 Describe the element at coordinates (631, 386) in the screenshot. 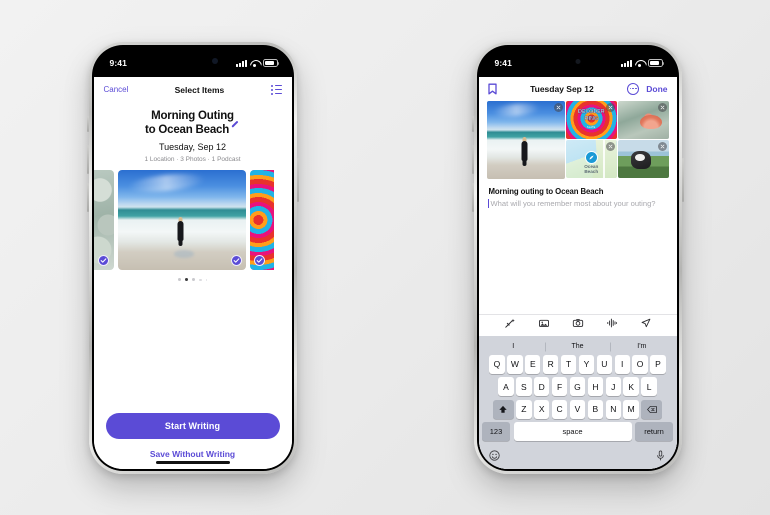

I see `key-k: K` at that location.